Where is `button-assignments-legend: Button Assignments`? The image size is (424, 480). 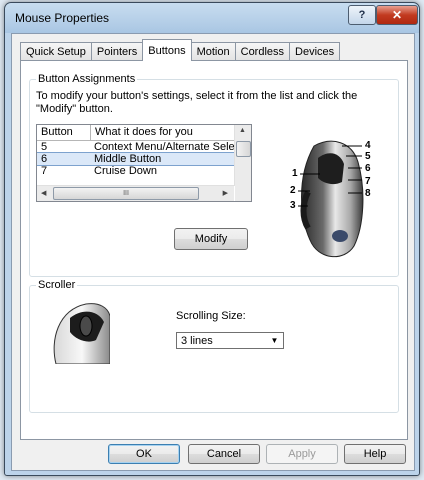 button-assignments-legend: Button Assignments is located at coordinates (87, 79).